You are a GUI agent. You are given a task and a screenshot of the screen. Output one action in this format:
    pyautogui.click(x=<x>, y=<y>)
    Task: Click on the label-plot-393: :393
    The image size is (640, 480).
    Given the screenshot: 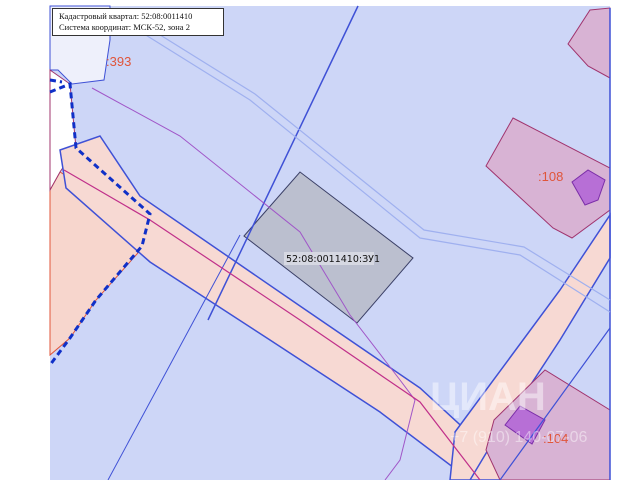 What is the action you would take?
    pyautogui.click(x=118, y=61)
    